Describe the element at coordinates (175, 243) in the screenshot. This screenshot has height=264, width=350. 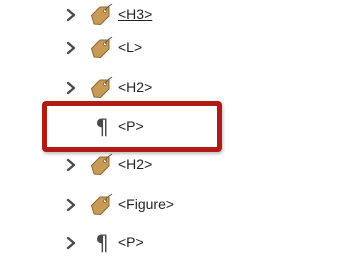
I see `tree-row-p: ¶ <P>` at that location.